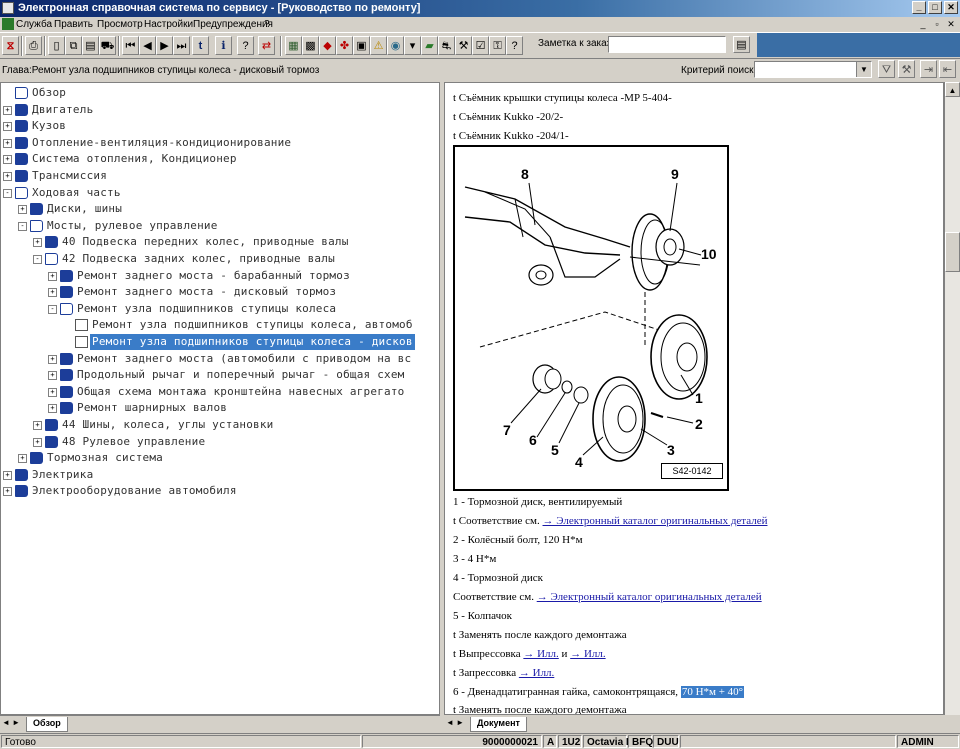 The width and height of the screenshot is (960, 749). I want to click on copy-icon: ⧉, so click(73, 45).